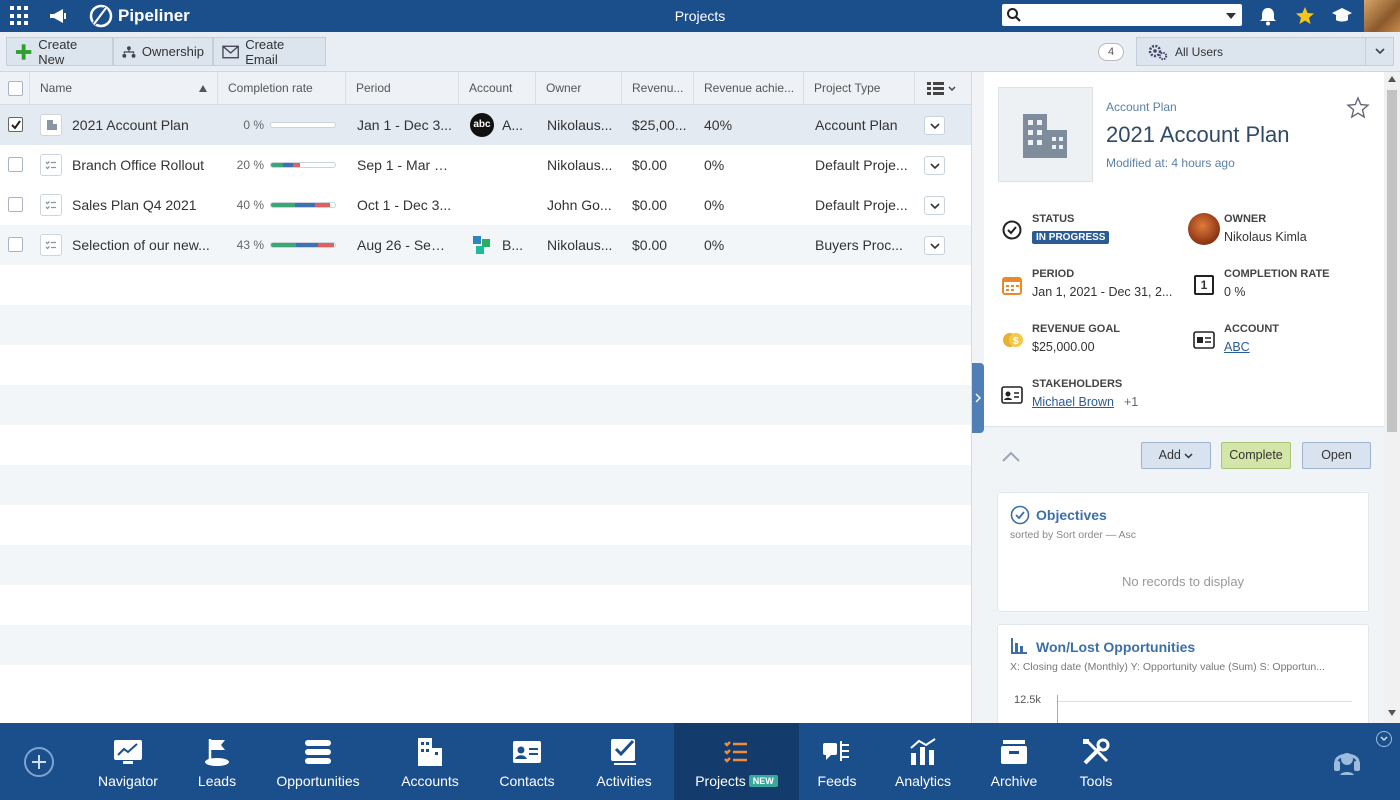 This screenshot has height=800, width=1400. Describe the element at coordinates (1379, 51) in the screenshot. I see `users-filter-dropdown` at that location.